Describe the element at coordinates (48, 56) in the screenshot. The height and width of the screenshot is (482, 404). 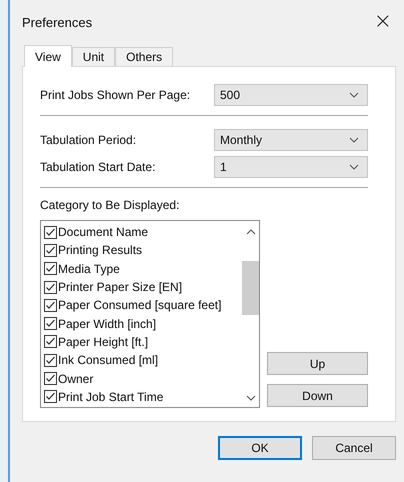
I see `tab: View` at that location.